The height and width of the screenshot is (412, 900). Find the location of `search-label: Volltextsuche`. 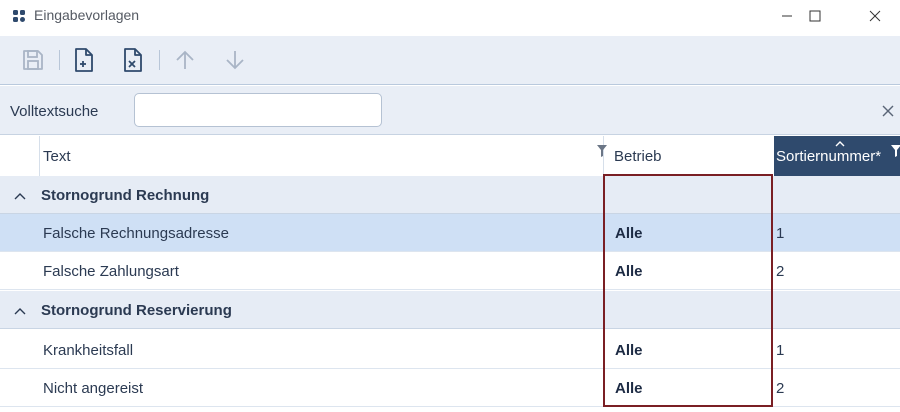

search-label: Volltextsuche is located at coordinates (54, 111).